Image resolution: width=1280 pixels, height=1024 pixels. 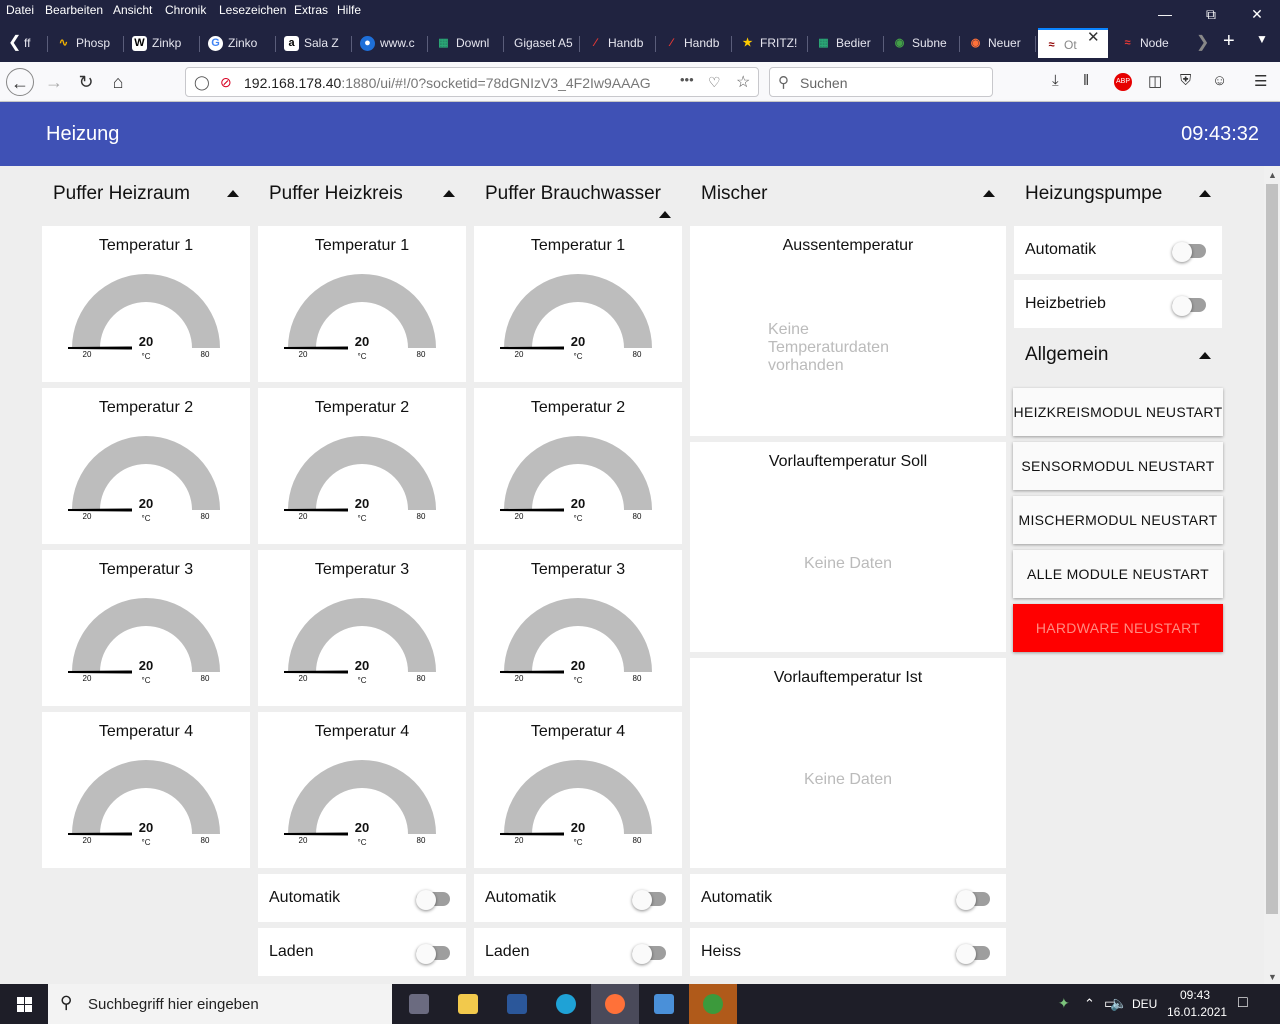 What do you see at coordinates (1118, 574) in the screenshot?
I see `alle-module-neustart-button: ALLE MODULE NEUSTART` at bounding box center [1118, 574].